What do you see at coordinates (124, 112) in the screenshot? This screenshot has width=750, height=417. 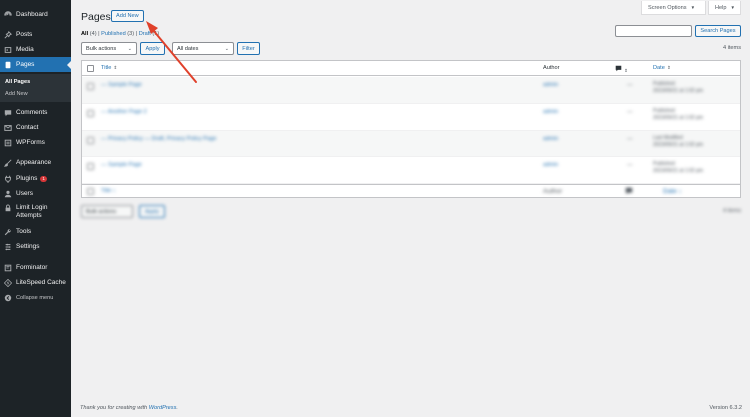 I see `row-title: — Another Page 2` at bounding box center [124, 112].